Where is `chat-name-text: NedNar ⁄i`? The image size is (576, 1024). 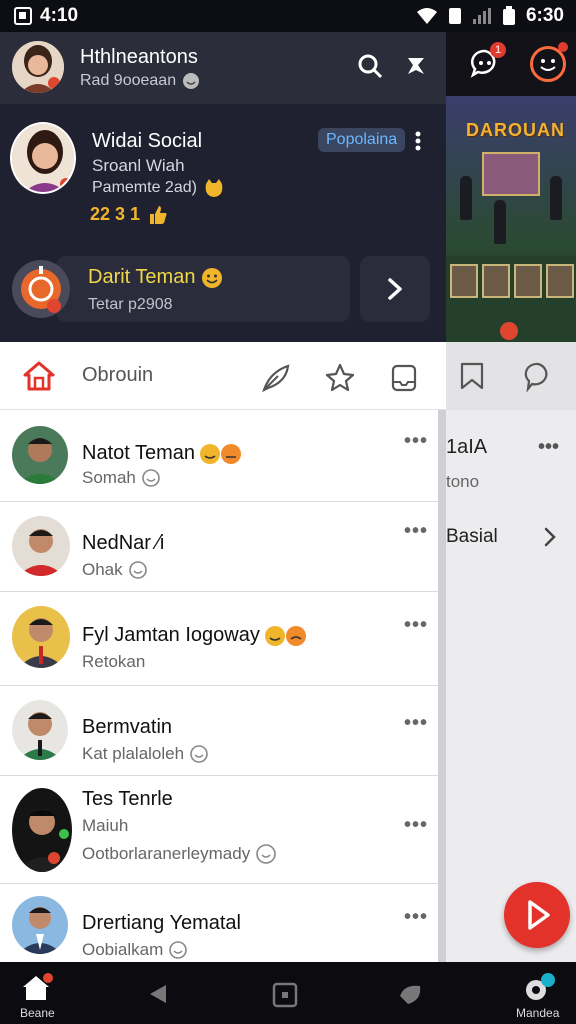
chat-name-text: NedNar ⁄i is located at coordinates (123, 543).